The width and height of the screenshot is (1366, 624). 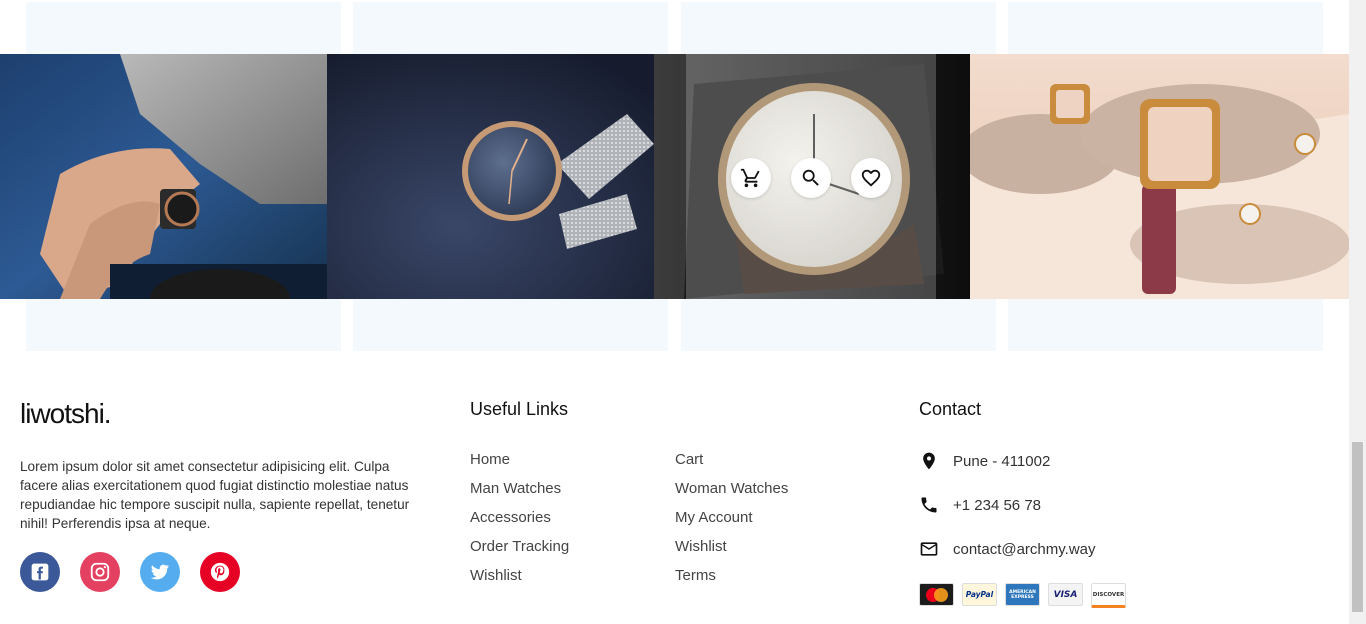 I want to click on pinterest-link, so click(x=220, y=572).